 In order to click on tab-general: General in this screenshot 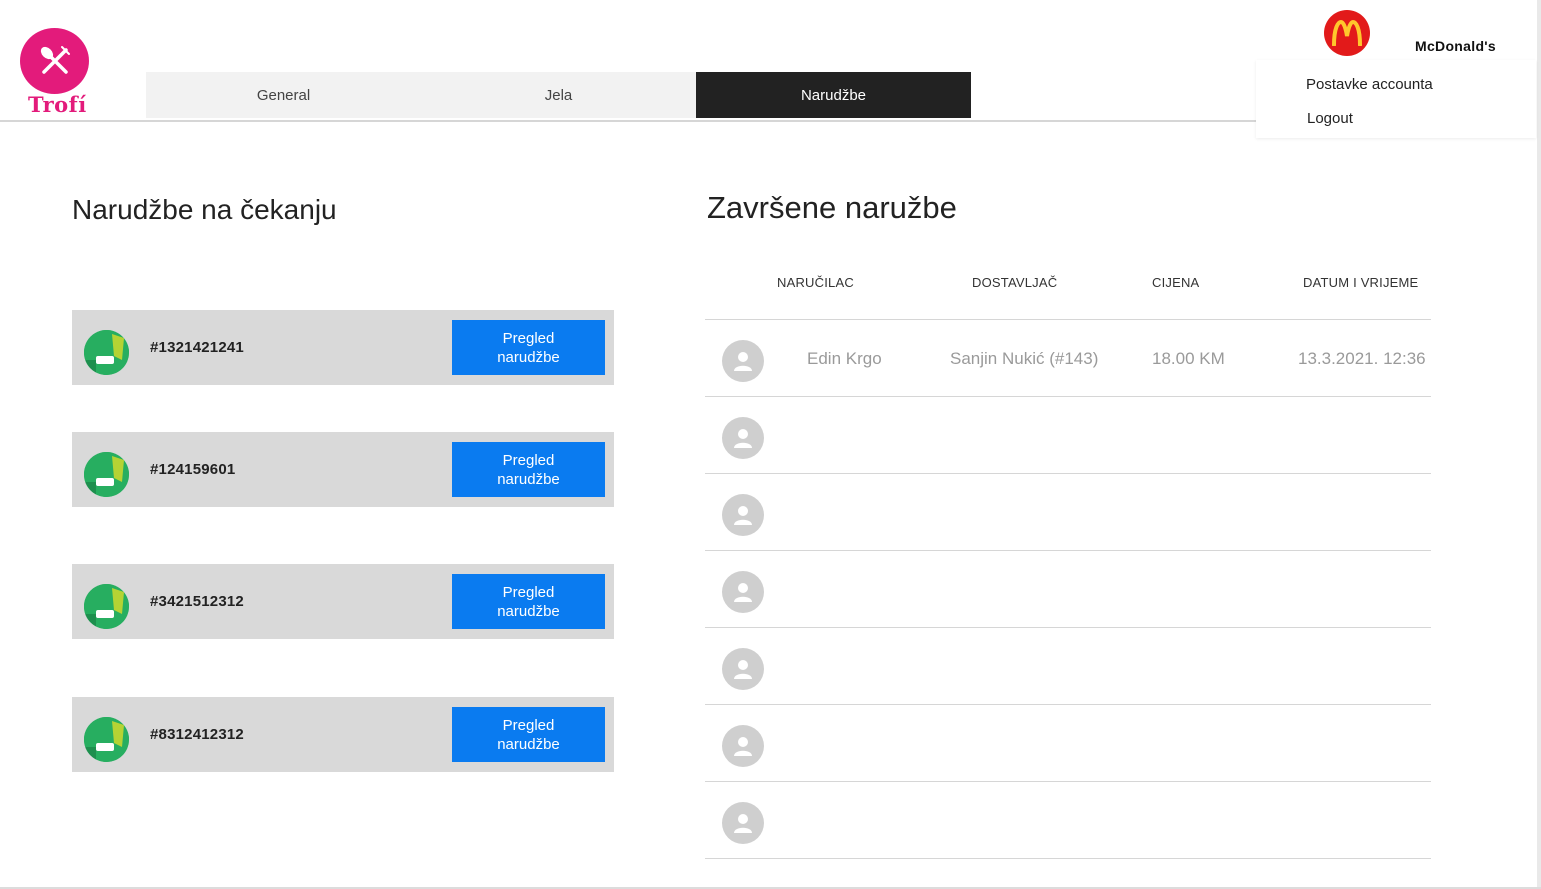, I will do `click(283, 95)`.